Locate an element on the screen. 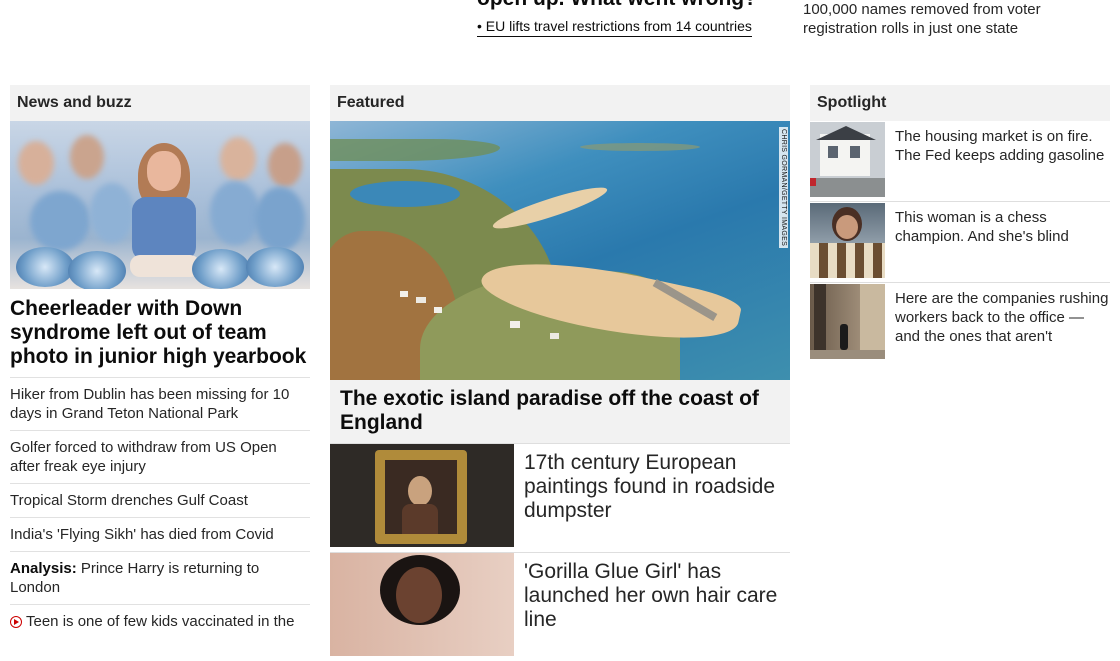 The image size is (1120, 661). news-item-text: Tropical Storm drenches Gulf Coast is located at coordinates (129, 500).